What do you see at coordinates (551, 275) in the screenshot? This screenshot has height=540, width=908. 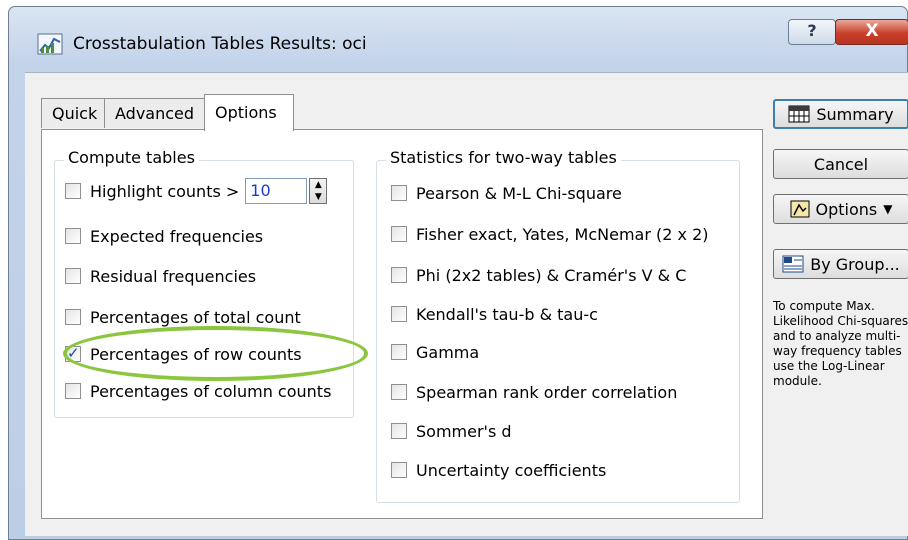 I see `phi-label: Phi (2x2 tables) & Cramér's V & C` at bounding box center [551, 275].